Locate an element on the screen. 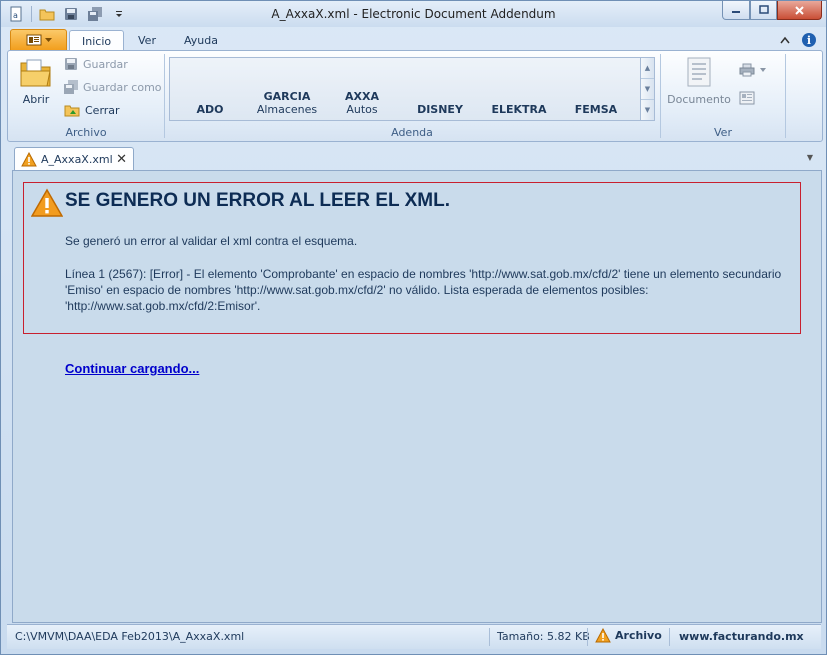  minimize-button is located at coordinates (736, 10).